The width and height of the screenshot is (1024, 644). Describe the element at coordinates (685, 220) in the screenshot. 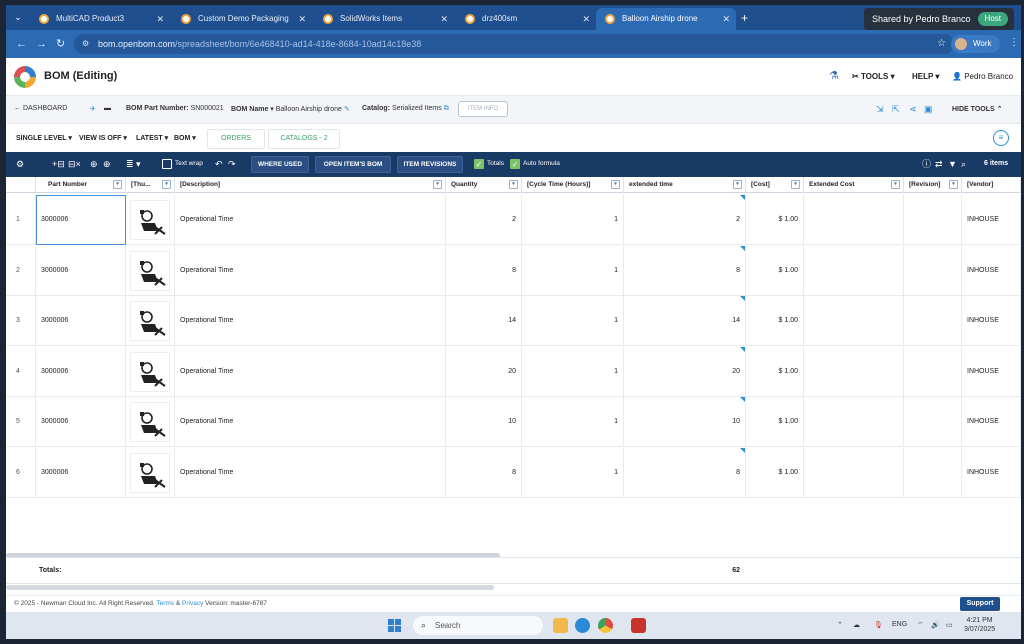

I see `extended-time-cell: 2` at that location.